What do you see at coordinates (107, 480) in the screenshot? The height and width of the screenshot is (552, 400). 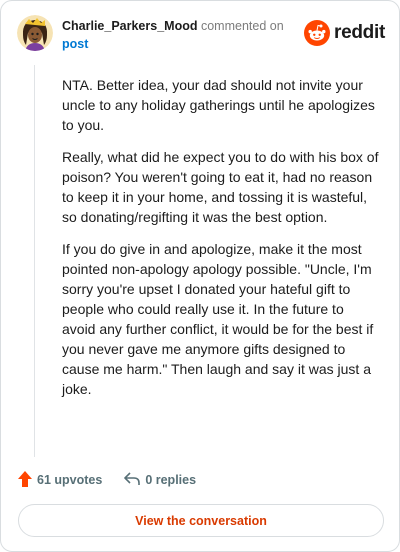 I see `comment-actions: 61 upvotes 0 replies` at bounding box center [107, 480].